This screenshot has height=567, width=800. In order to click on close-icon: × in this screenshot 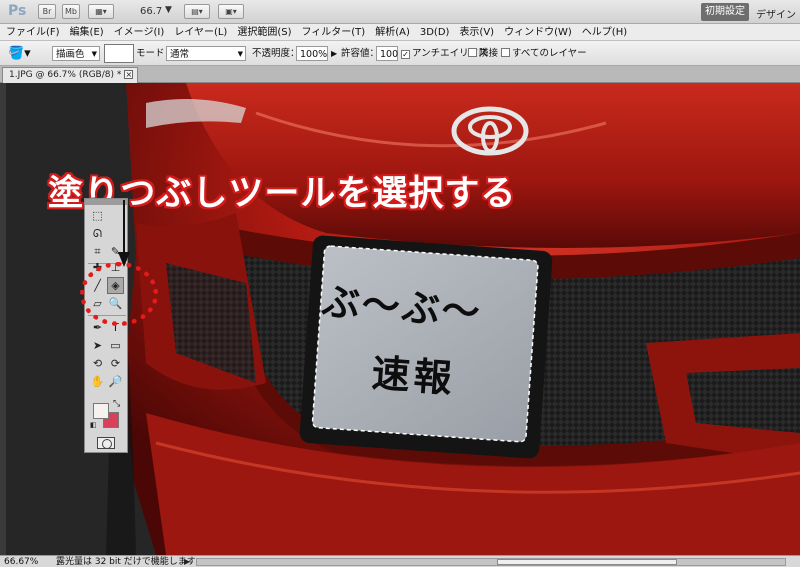, I will do `click(129, 74)`.